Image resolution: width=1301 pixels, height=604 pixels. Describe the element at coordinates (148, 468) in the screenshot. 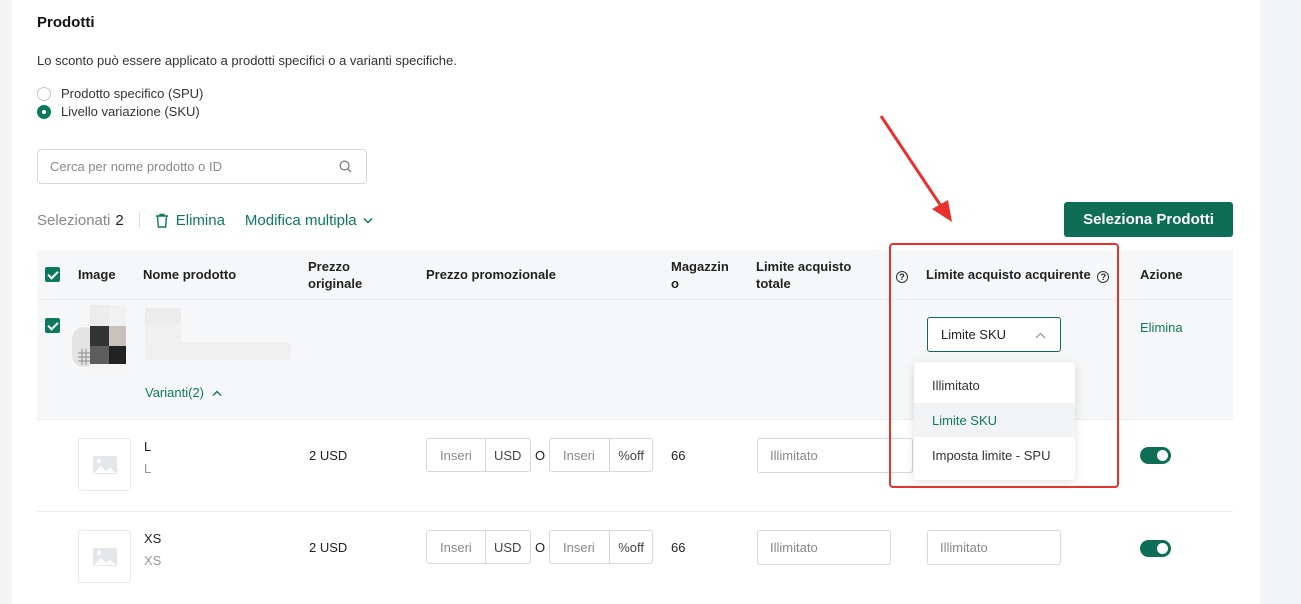

I see `variant-sub: L` at that location.